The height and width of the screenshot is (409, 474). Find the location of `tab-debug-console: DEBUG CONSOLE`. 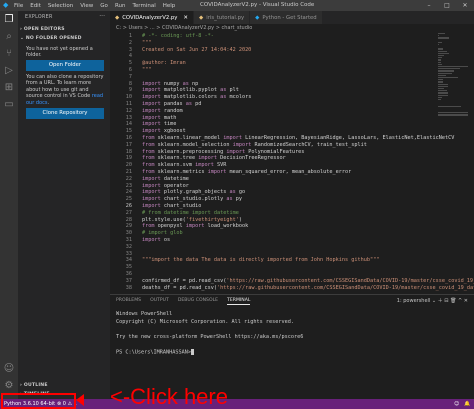

tab-debug-console: DEBUG CONSOLE is located at coordinates (198, 301).